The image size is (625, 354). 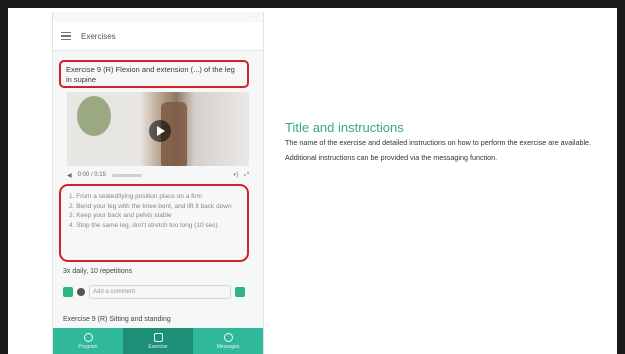 I want to click on nav-messages: Messages, so click(x=228, y=341).